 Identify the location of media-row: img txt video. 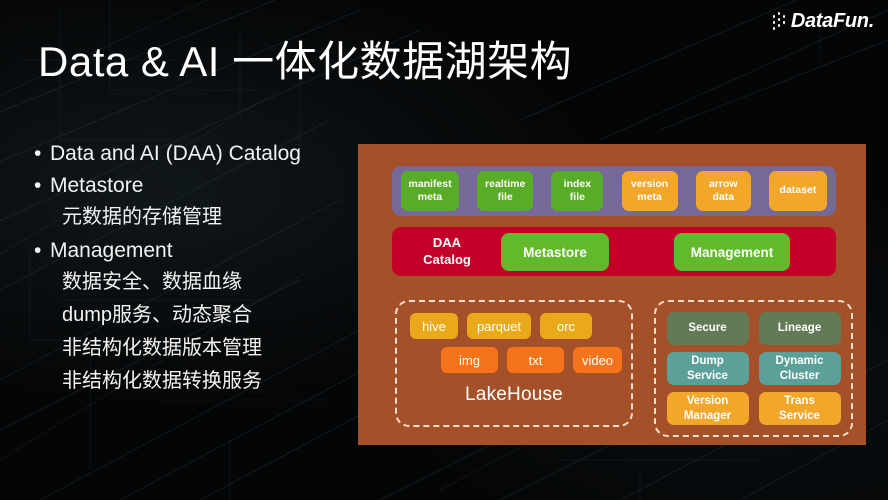
(514, 360).